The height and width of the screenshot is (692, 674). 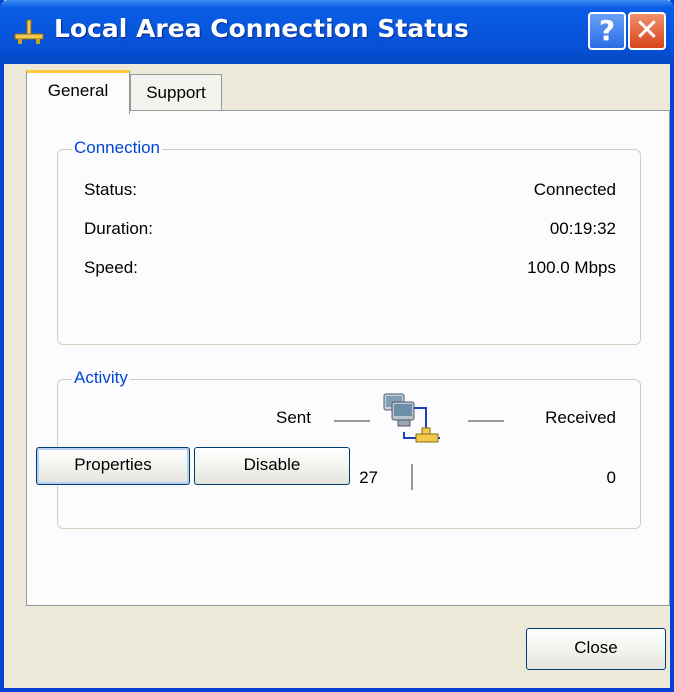 I want to click on status-value: Connected, so click(x=574, y=189).